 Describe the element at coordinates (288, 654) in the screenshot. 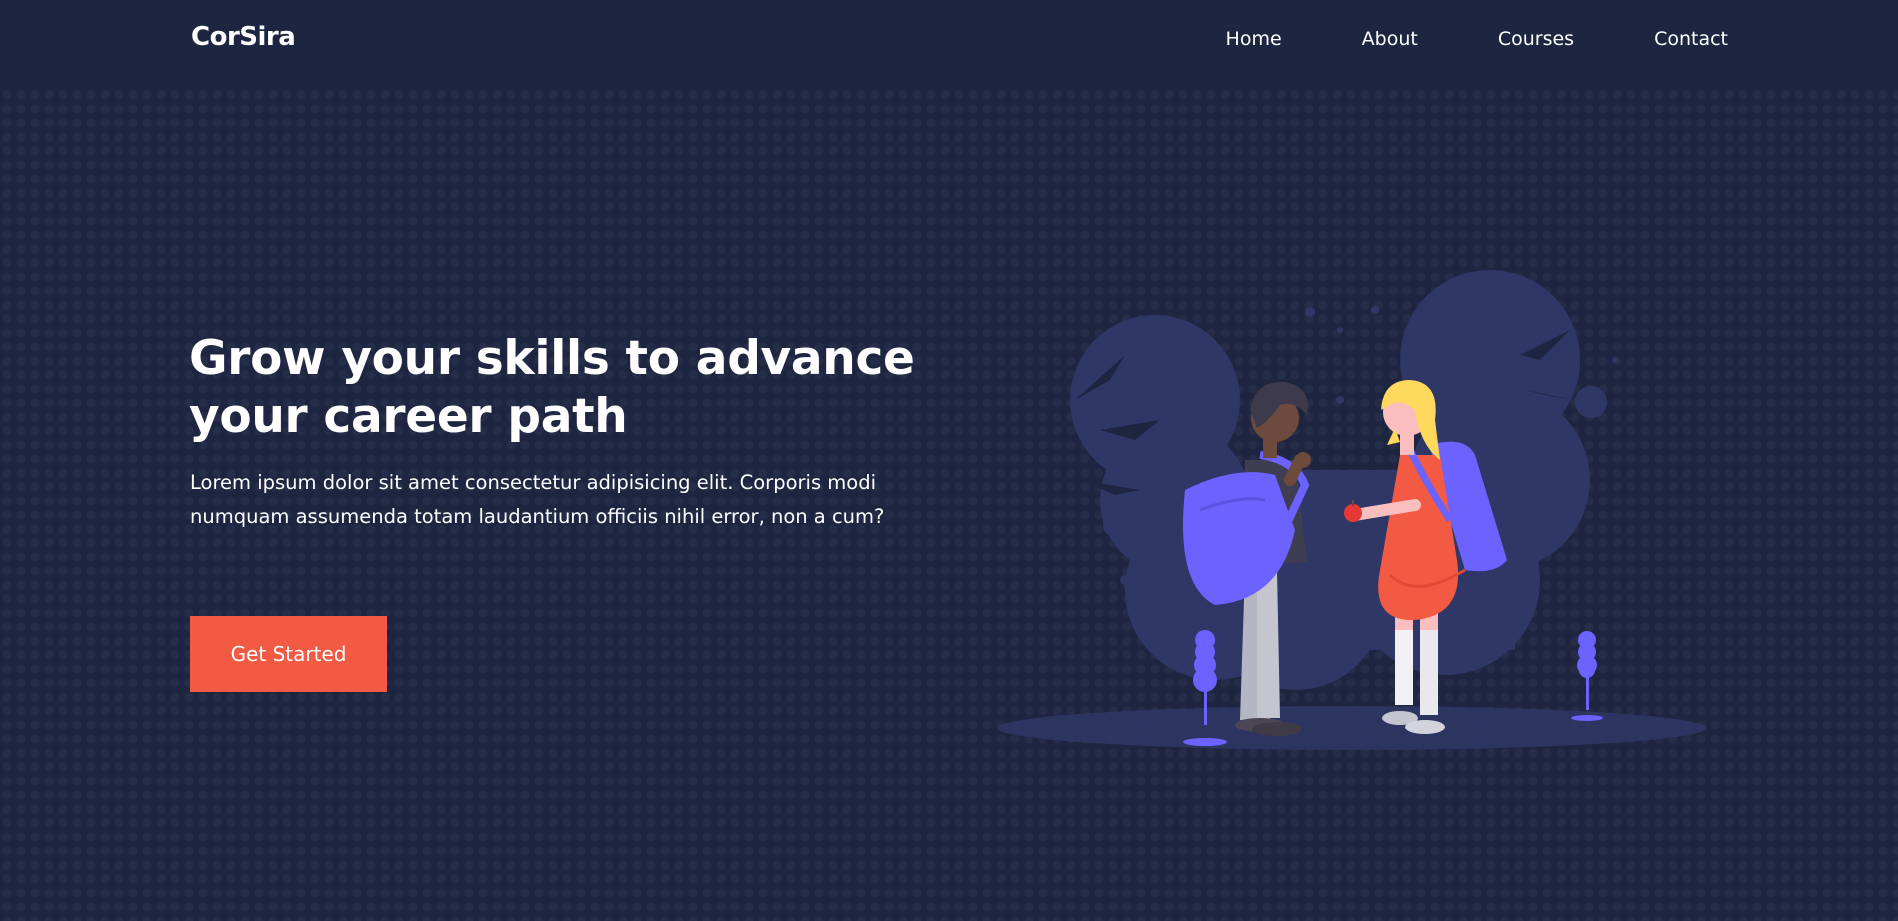

I see `get-started-button: Get Started` at that location.